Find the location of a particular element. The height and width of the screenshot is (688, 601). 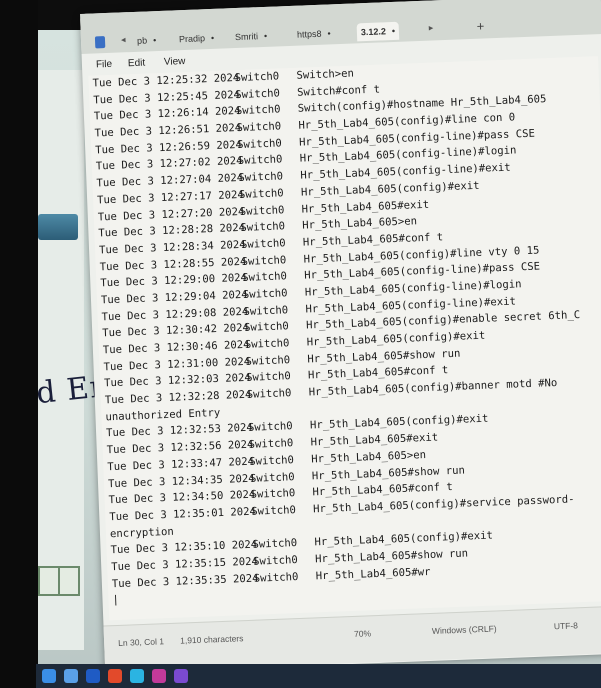

tab-pb: pb • is located at coordinates (147, 40).